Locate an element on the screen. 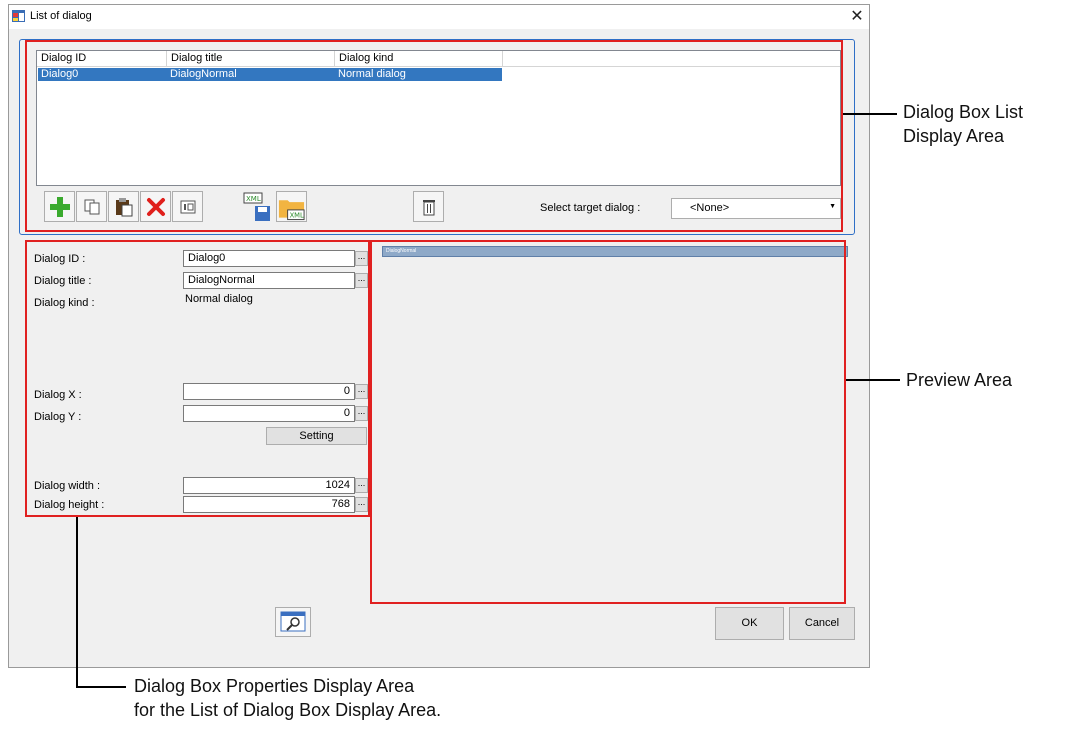 The width and height of the screenshot is (1073, 747). properties-area-highlight is located at coordinates (197, 378).